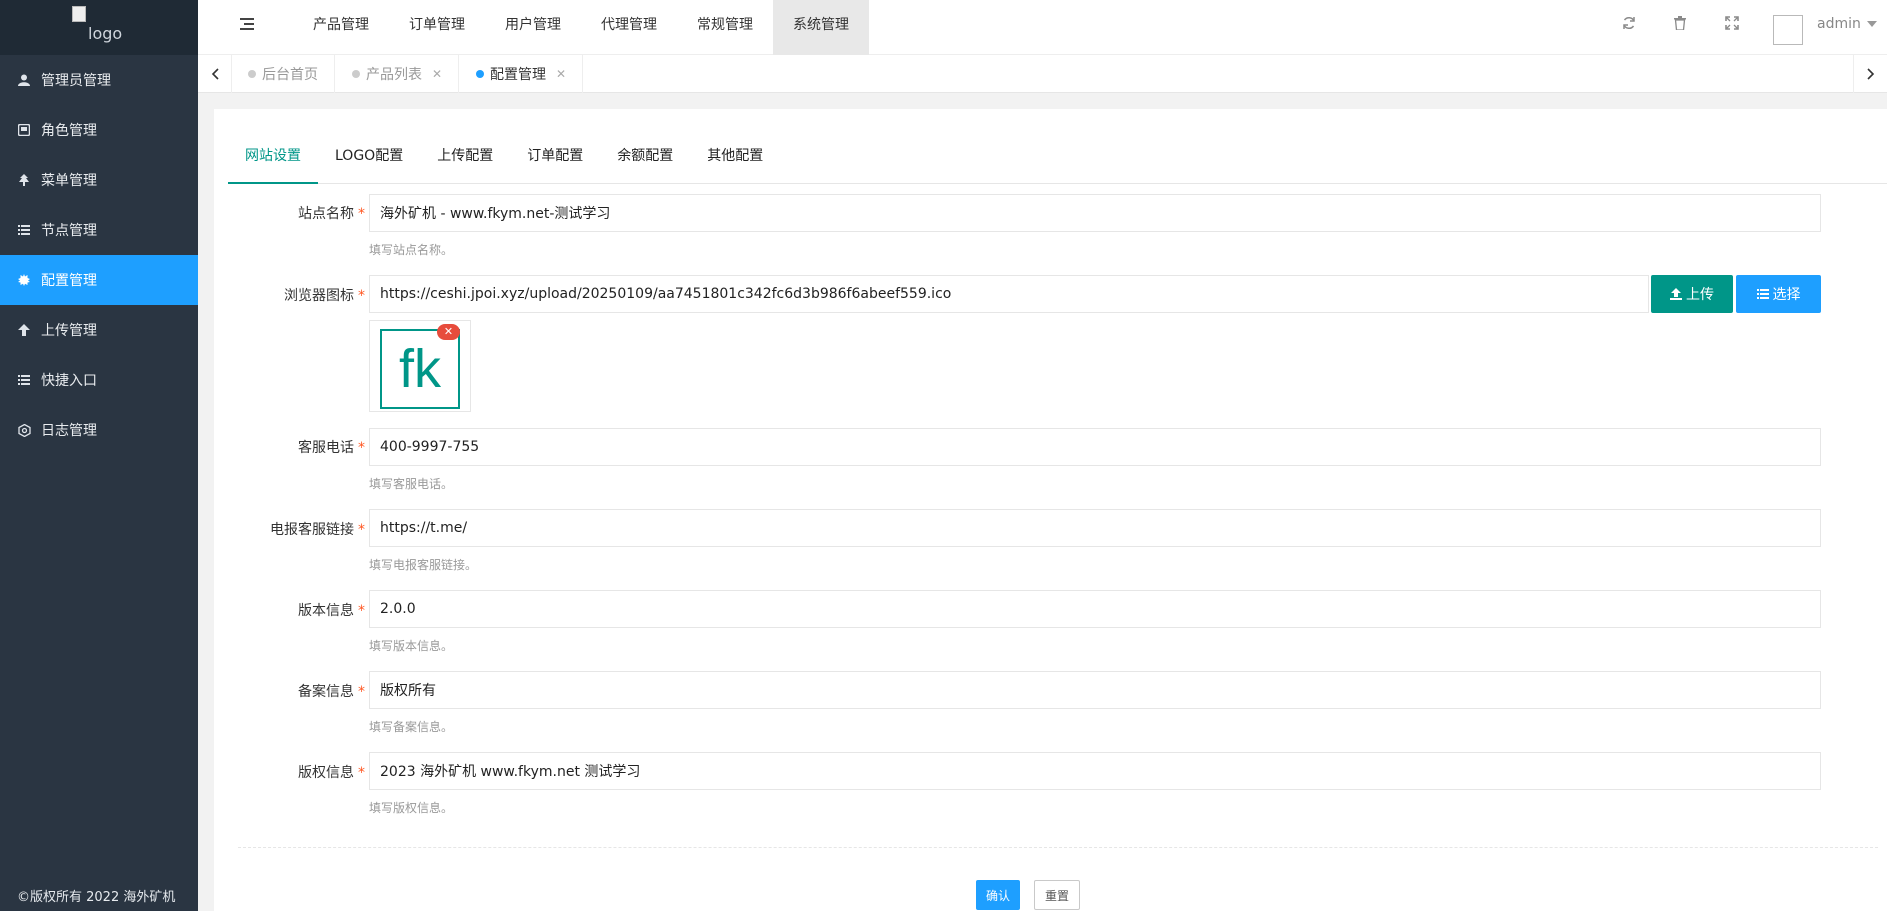  Describe the element at coordinates (1676, 294) in the screenshot. I see `upload-icon` at that location.